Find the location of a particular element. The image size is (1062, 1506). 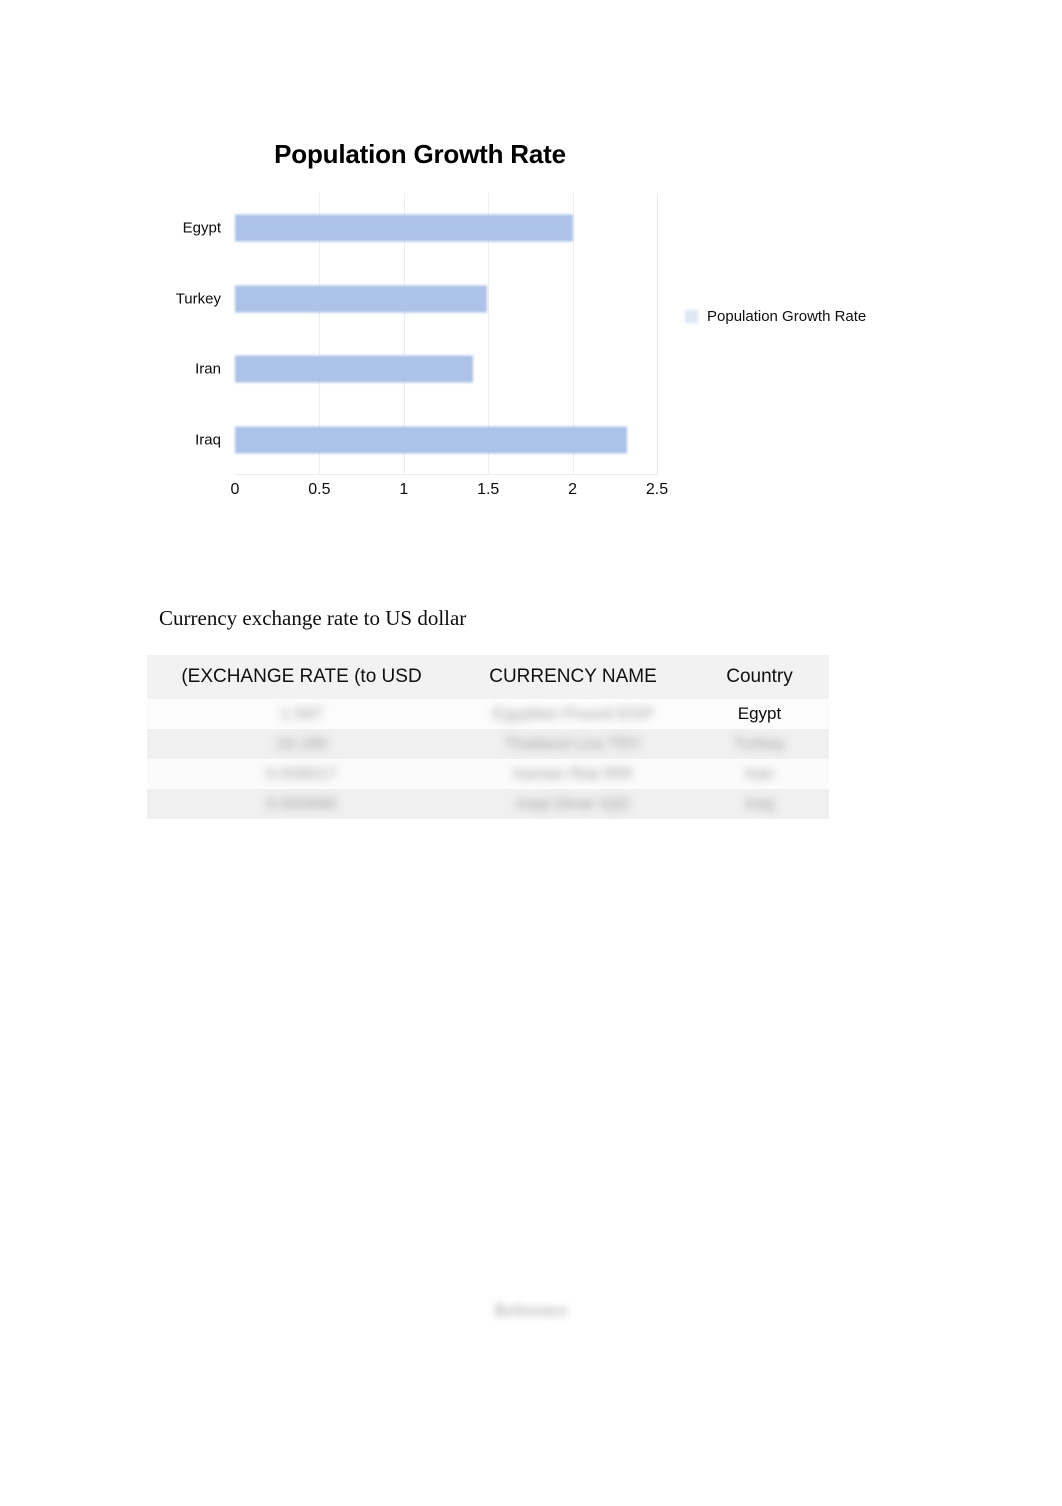

cell-currency-name: Iranian Rial IRR is located at coordinates (573, 774).